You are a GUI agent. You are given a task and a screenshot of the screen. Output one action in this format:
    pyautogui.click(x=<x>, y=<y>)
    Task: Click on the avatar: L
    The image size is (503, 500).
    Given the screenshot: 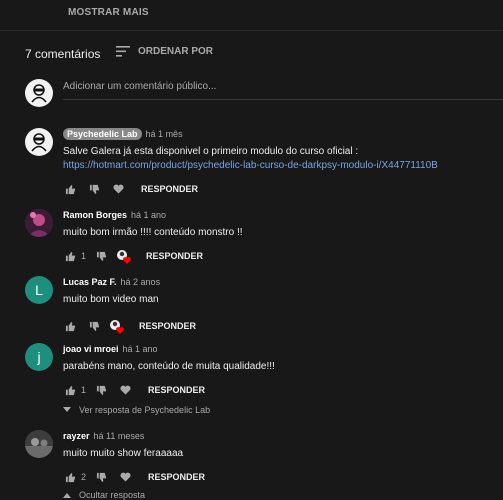 What is the action you would take?
    pyautogui.click(x=39, y=290)
    